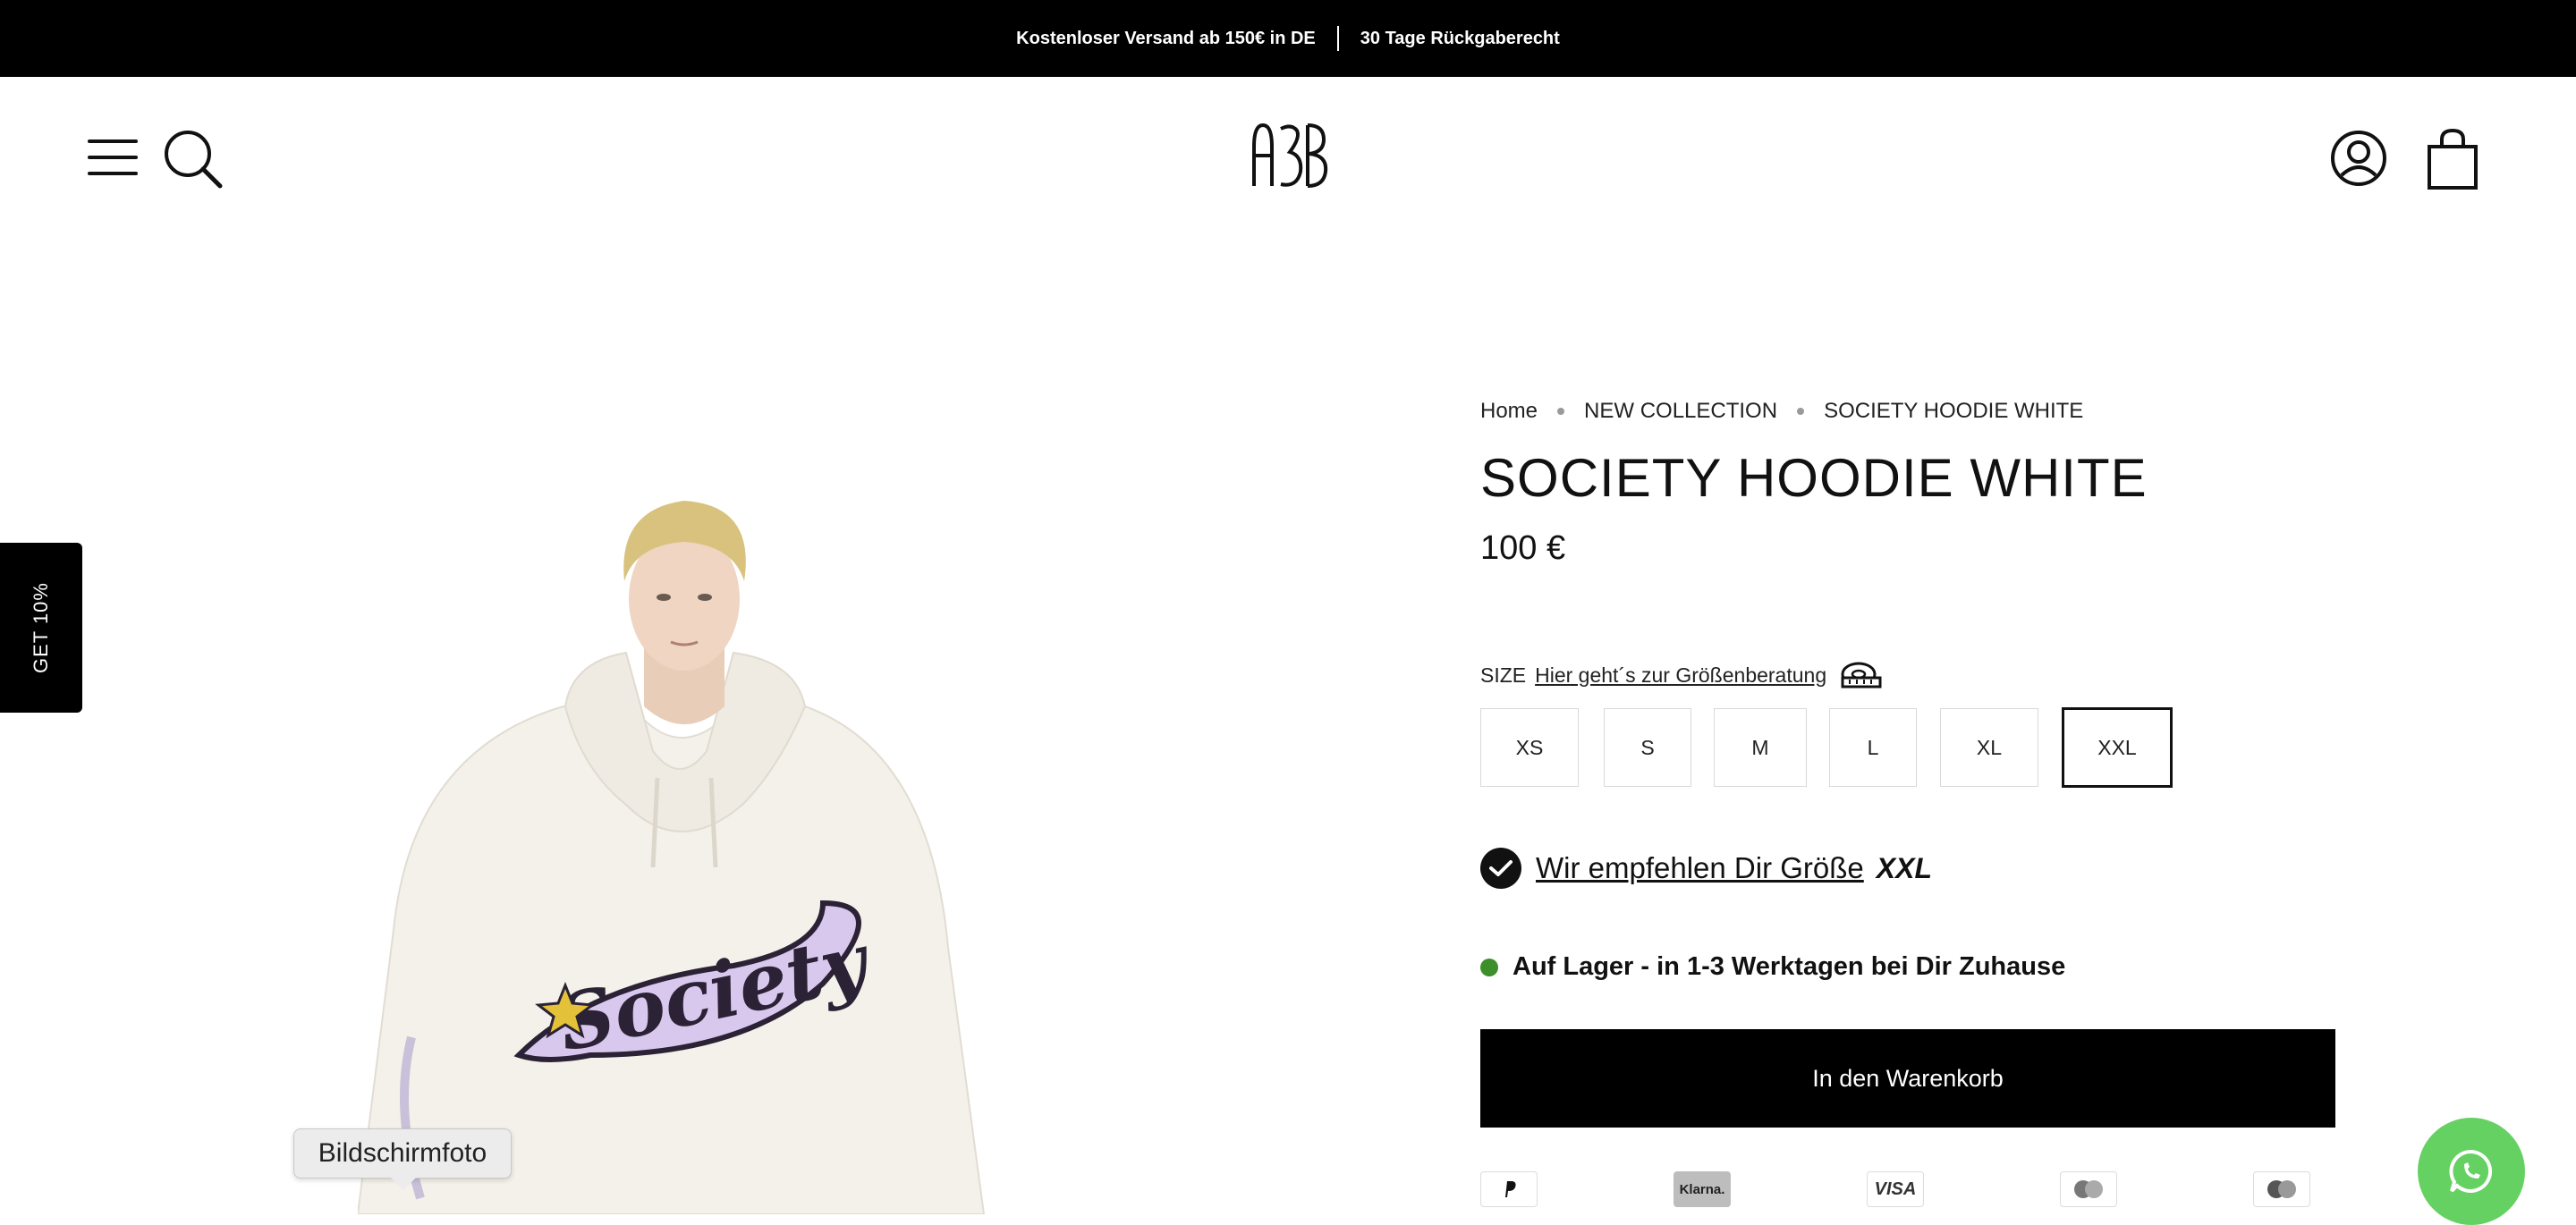 The image size is (2576, 1225). I want to click on search-icon, so click(193, 159).